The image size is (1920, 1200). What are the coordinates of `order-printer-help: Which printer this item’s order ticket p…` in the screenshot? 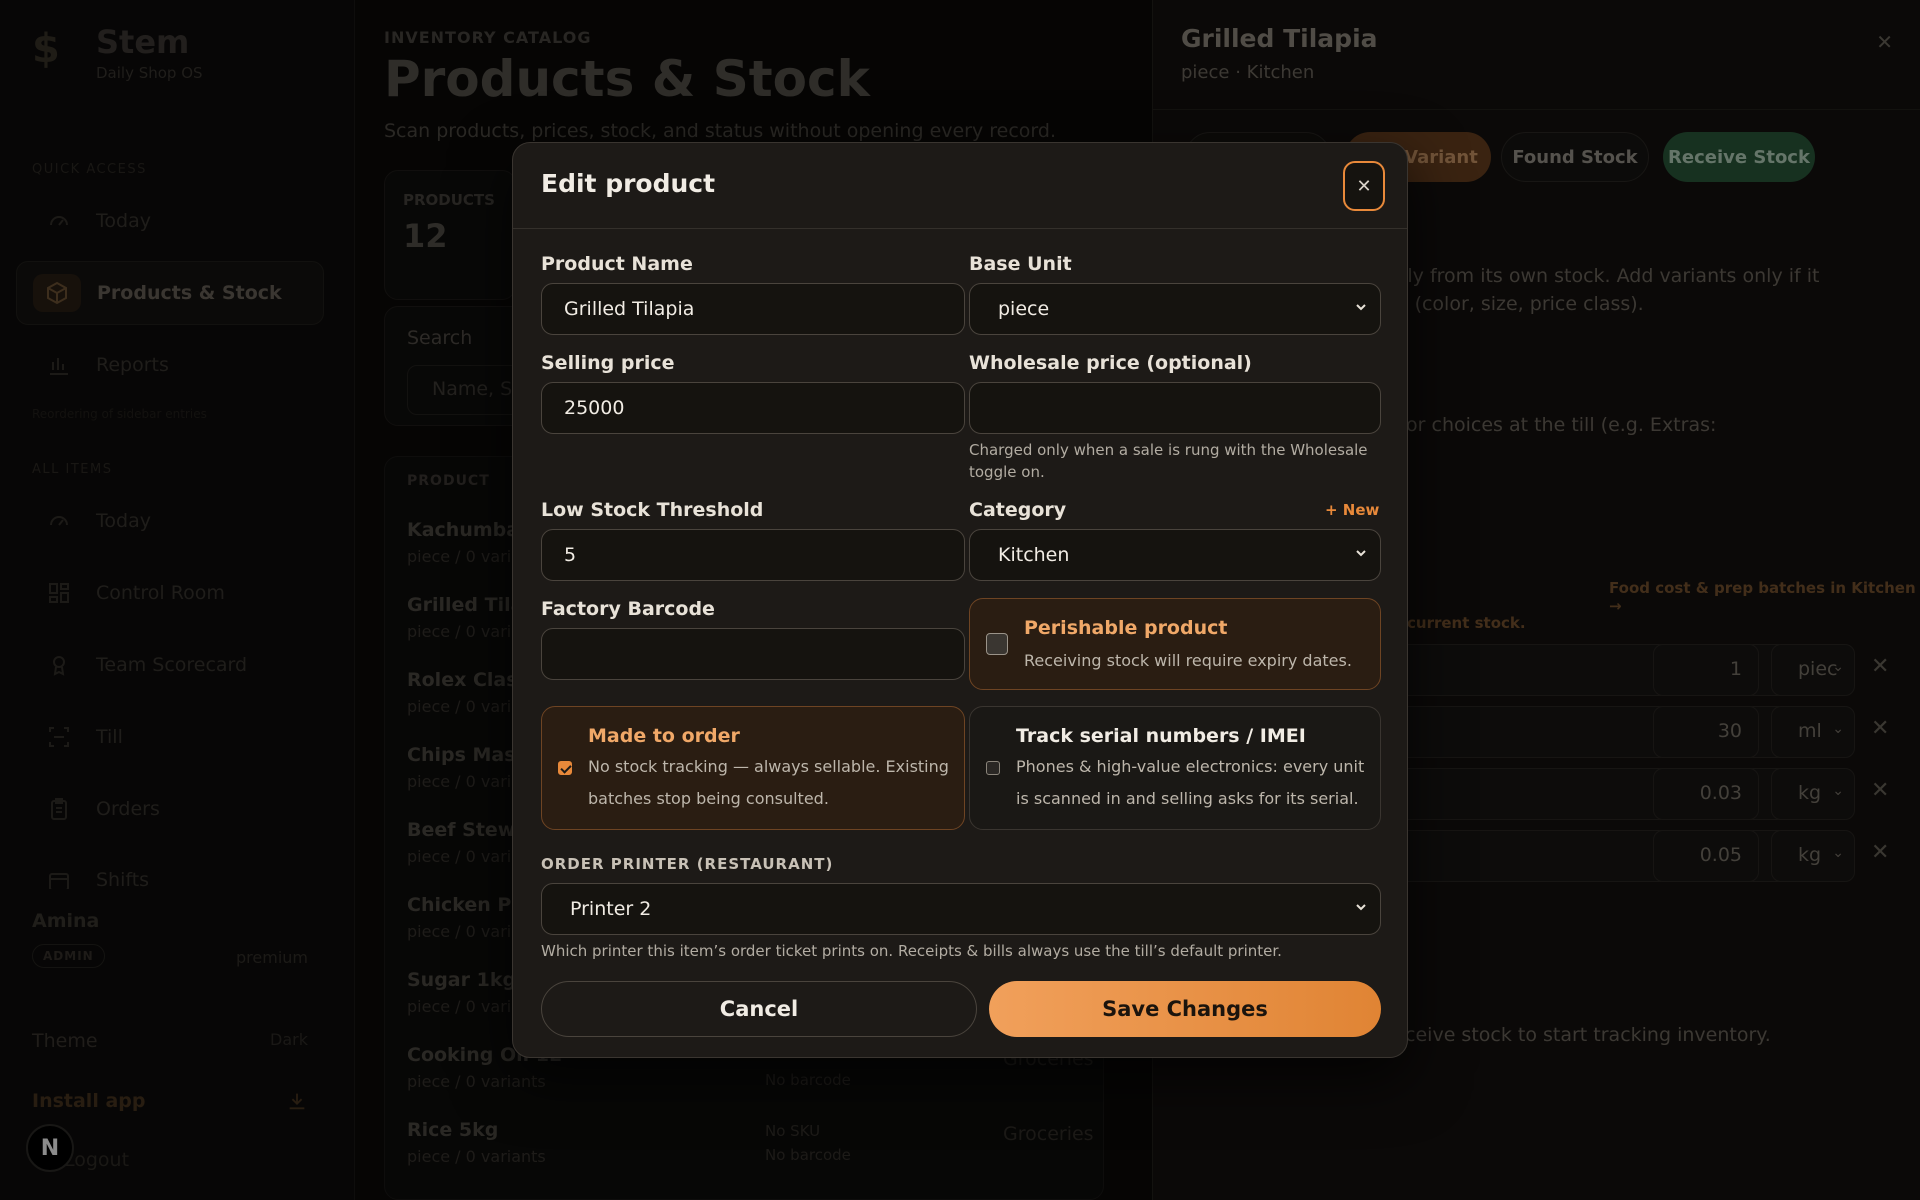 It's located at (911, 951).